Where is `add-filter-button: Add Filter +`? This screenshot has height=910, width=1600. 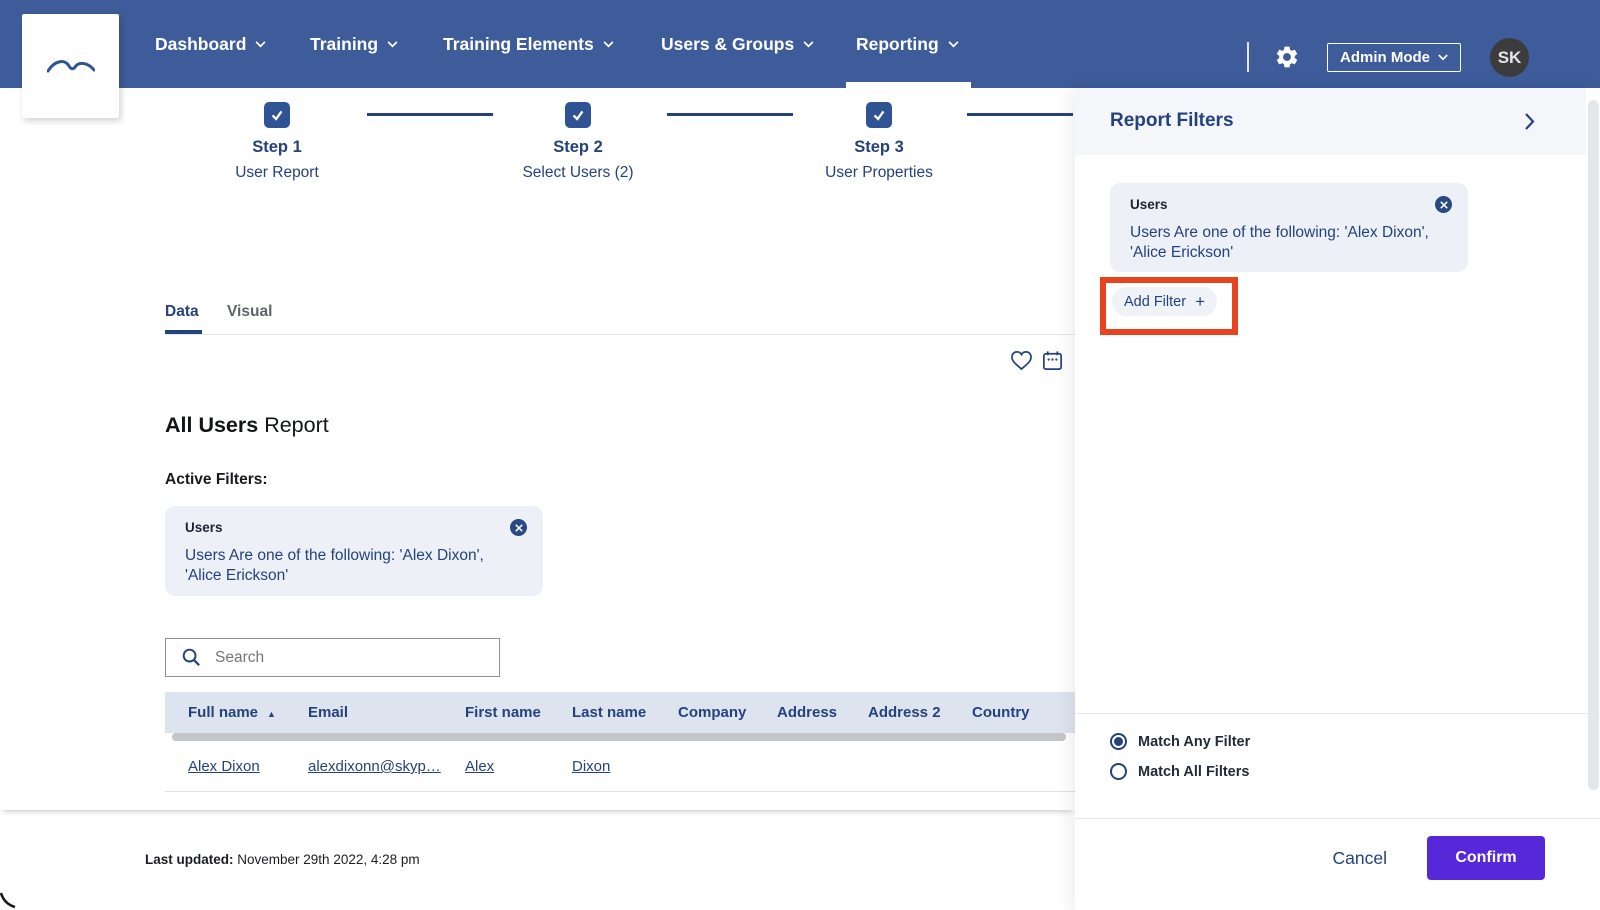 add-filter-button: Add Filter + is located at coordinates (1164, 301).